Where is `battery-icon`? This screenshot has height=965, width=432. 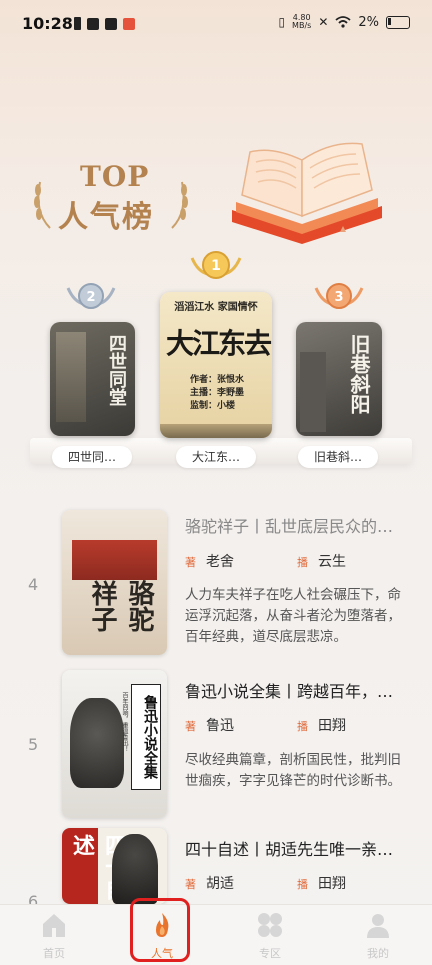
battery-icon is located at coordinates (398, 22).